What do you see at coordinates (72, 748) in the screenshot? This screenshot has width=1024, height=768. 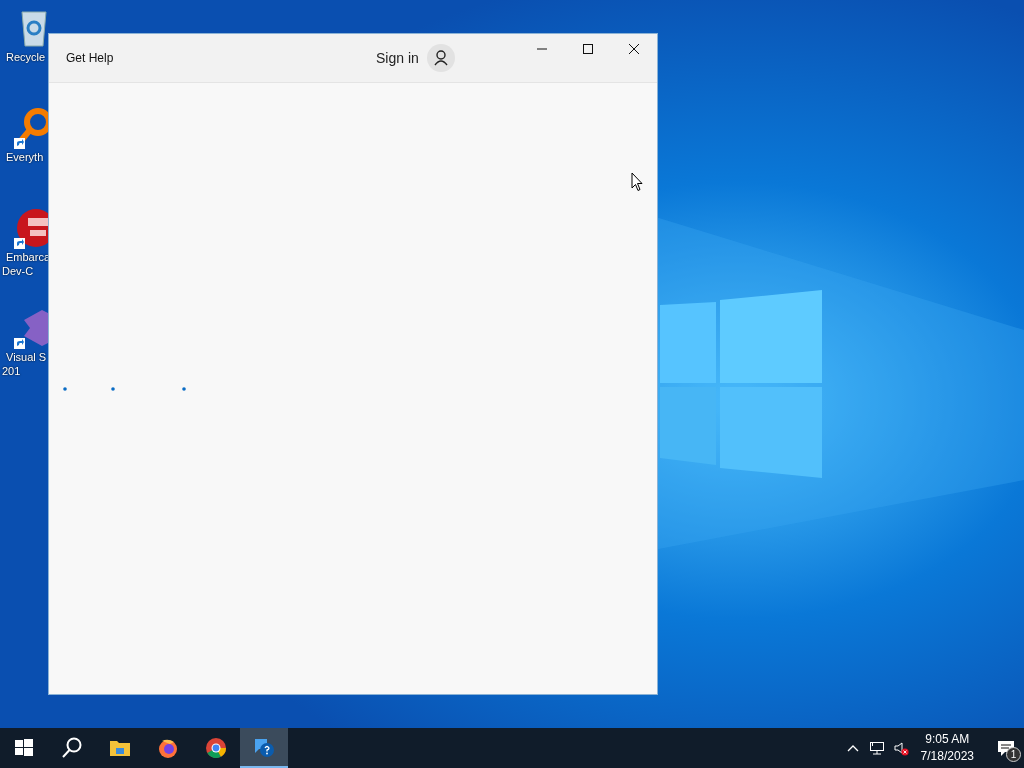 I see `search-icon` at bounding box center [72, 748].